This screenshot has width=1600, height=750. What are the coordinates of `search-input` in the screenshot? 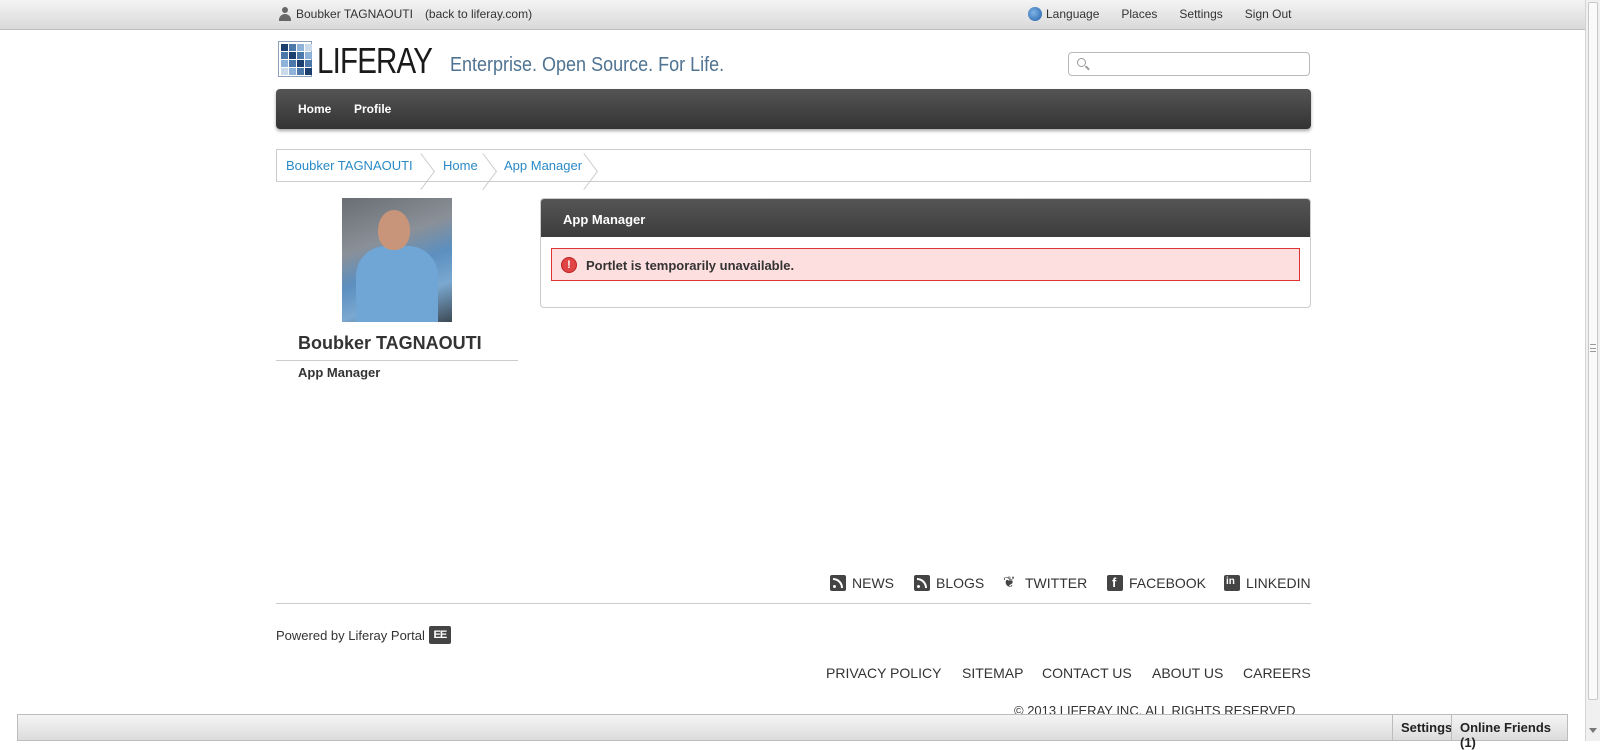 It's located at (1198, 64).